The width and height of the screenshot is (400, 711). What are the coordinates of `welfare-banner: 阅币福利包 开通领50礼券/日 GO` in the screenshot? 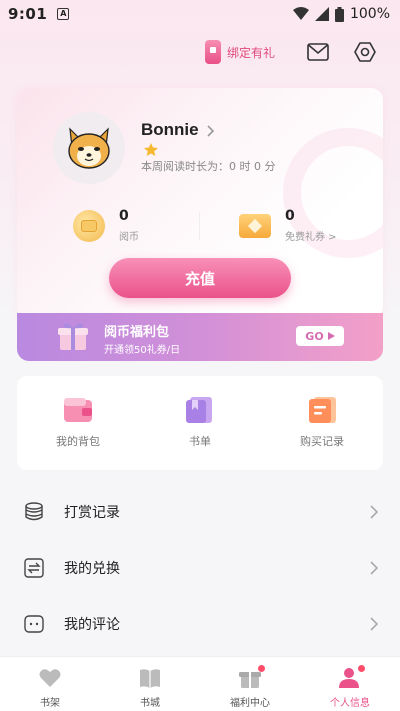 It's located at (200, 337).